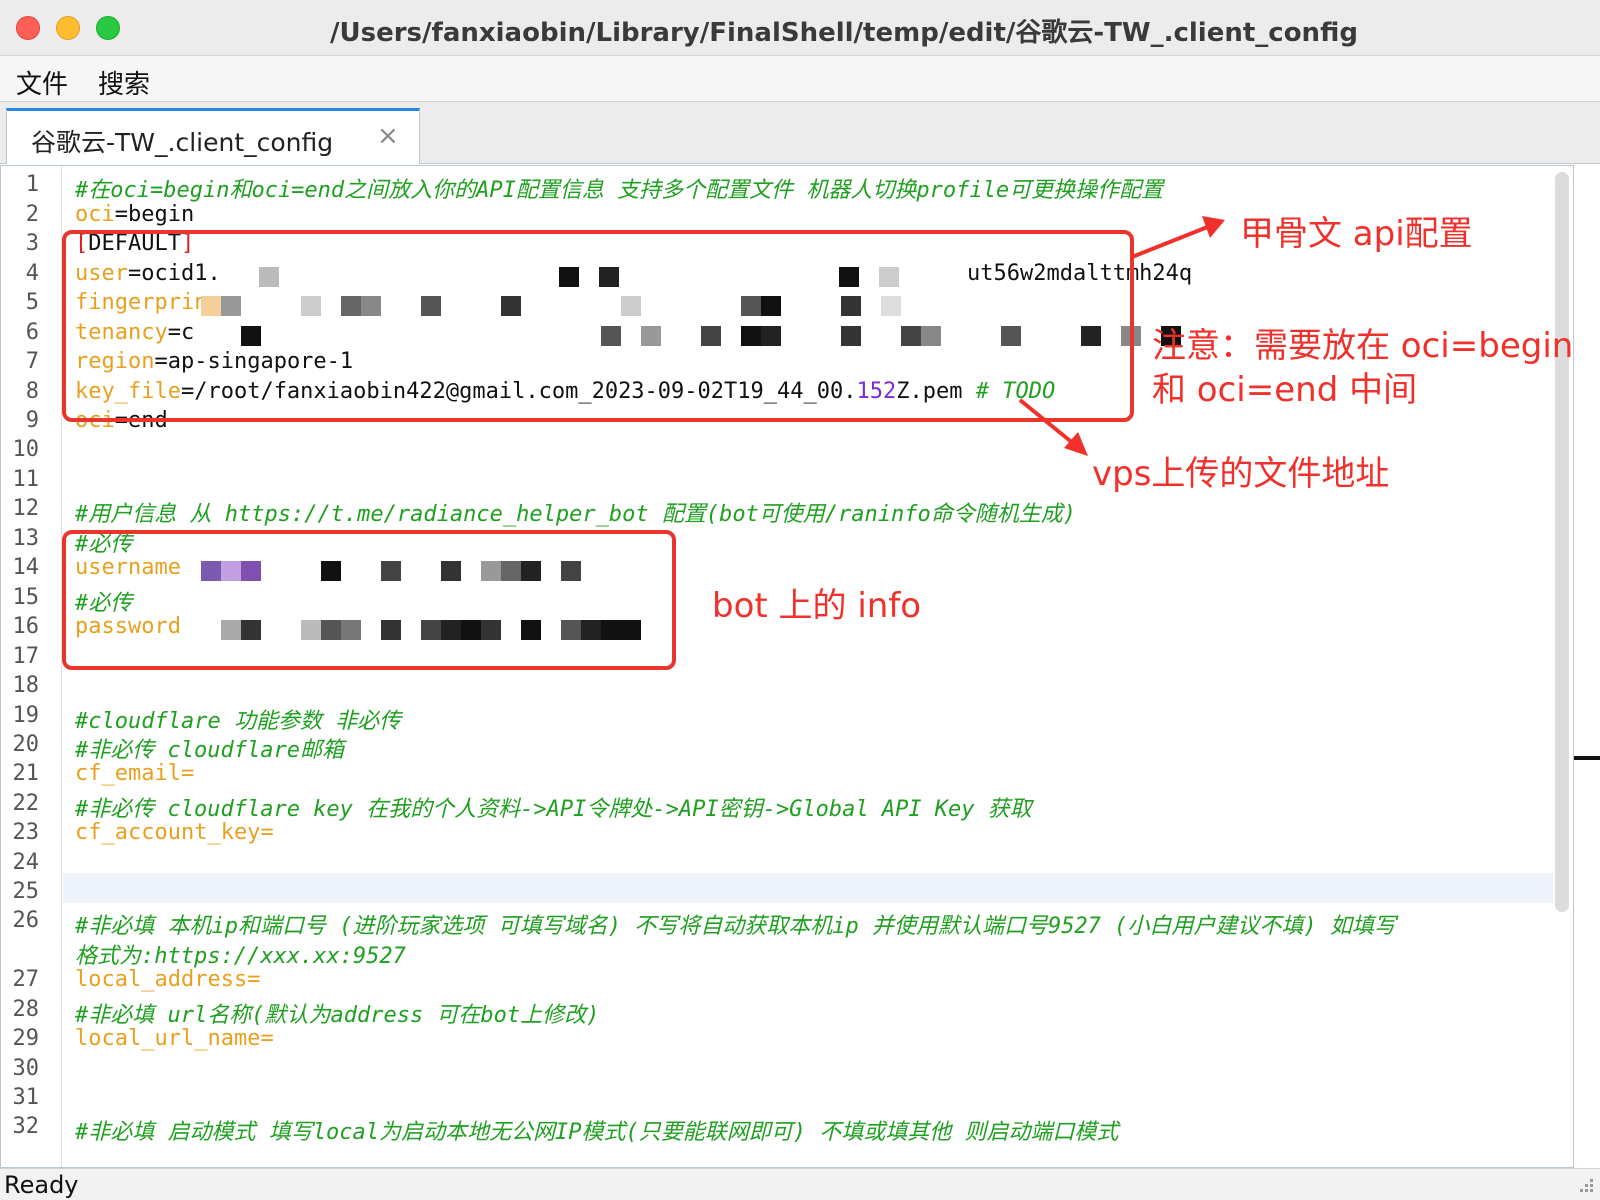 This screenshot has width=1600, height=1200. What do you see at coordinates (26, 773) in the screenshot?
I see `line-number: 21` at bounding box center [26, 773].